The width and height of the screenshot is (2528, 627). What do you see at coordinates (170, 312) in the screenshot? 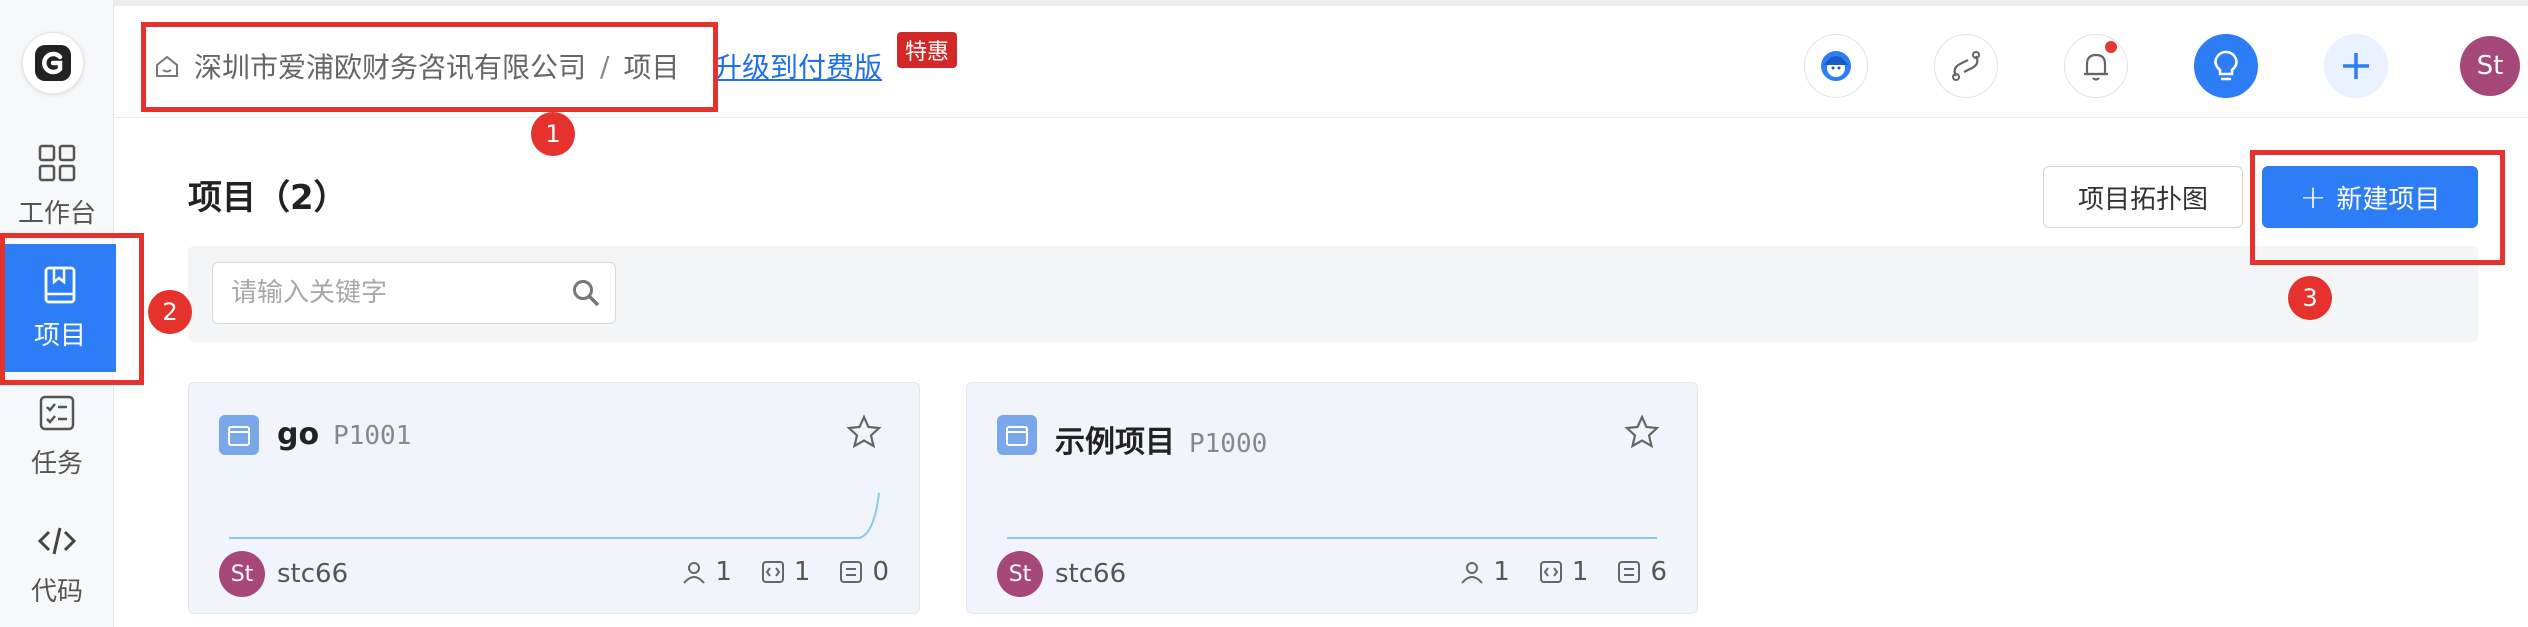
I see `annotation-number: 2` at bounding box center [170, 312].